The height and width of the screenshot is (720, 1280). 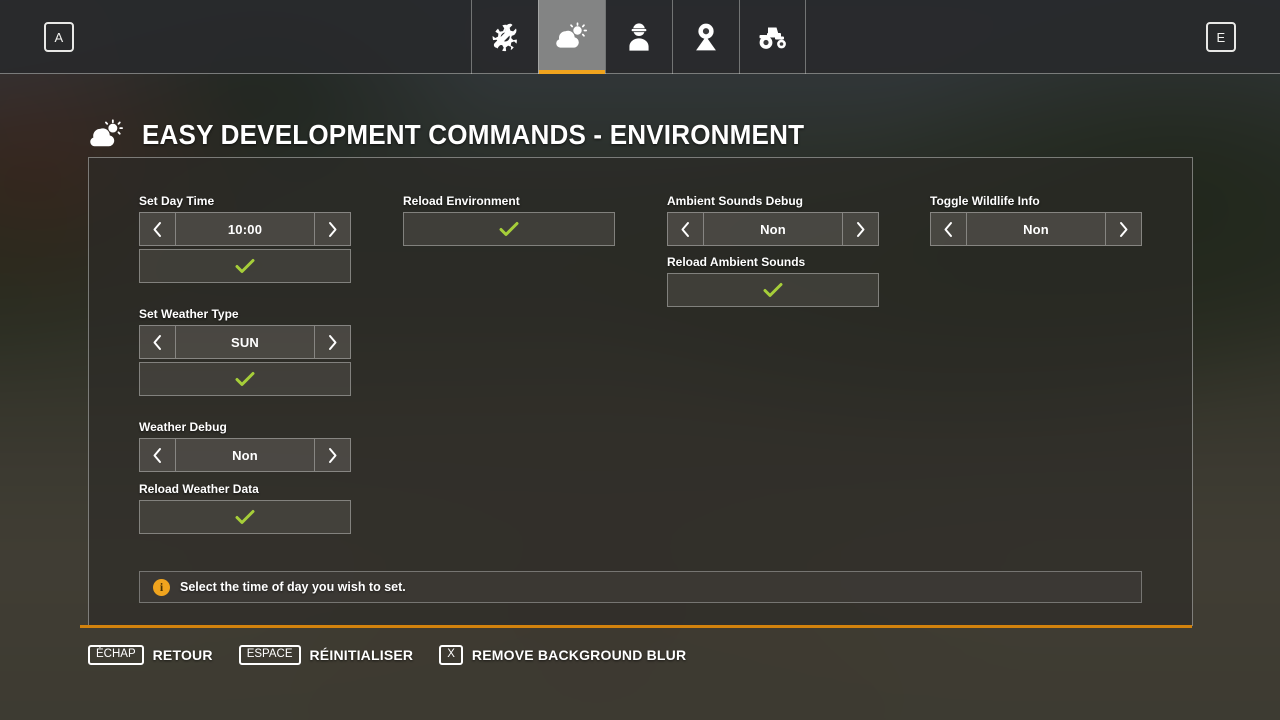 I want to click on page-title: EASY DEVELOPMENT COMMANDS - ENVIRONMENT, so click(x=473, y=134).